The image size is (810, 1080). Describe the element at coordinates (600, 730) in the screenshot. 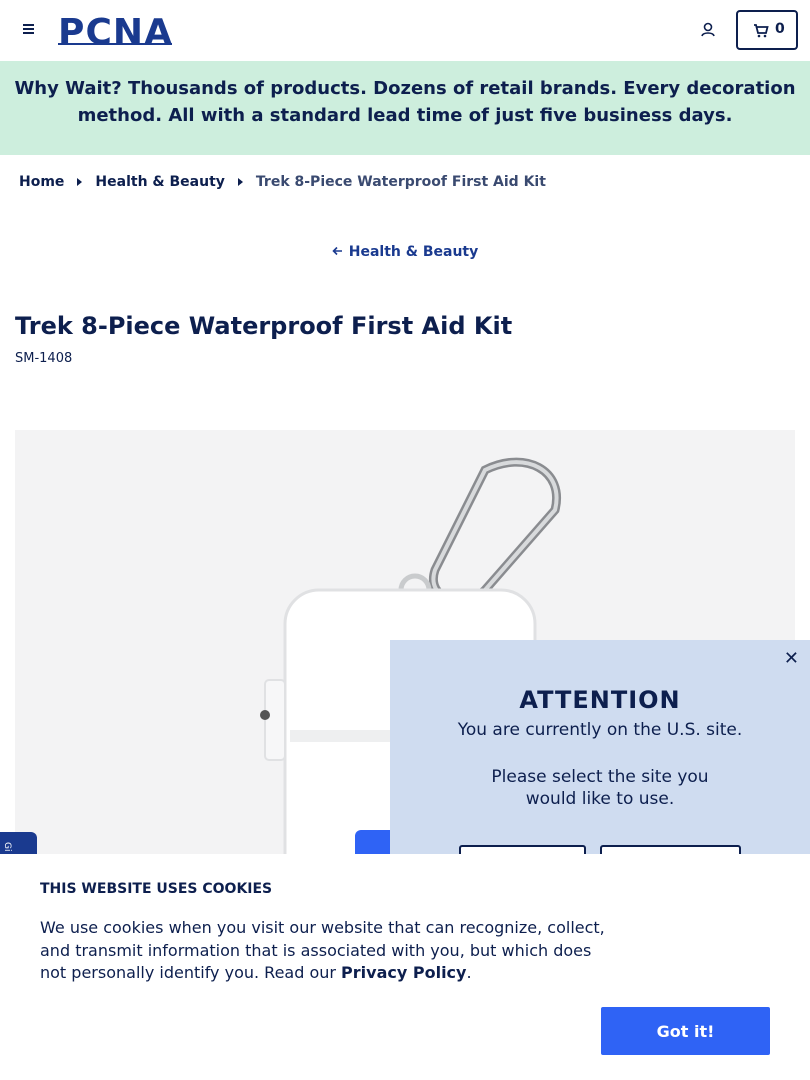

I see `modal-current-site: You are currently on the U.S. site.` at that location.